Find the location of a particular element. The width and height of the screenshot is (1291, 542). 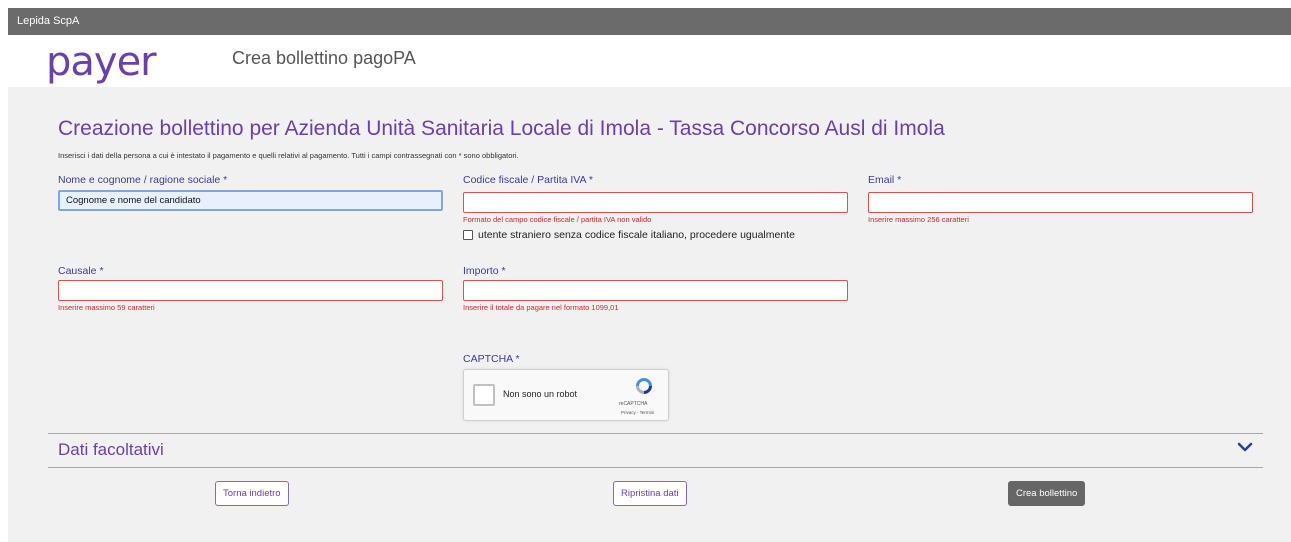

section-divider-bottom is located at coordinates (655, 467).